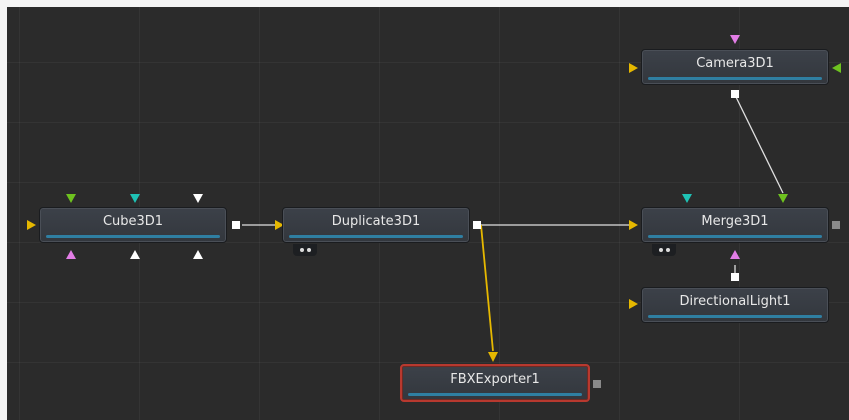  Describe the element at coordinates (633, 225) in the screenshot. I see `wire-arrow-merge-input` at that location.